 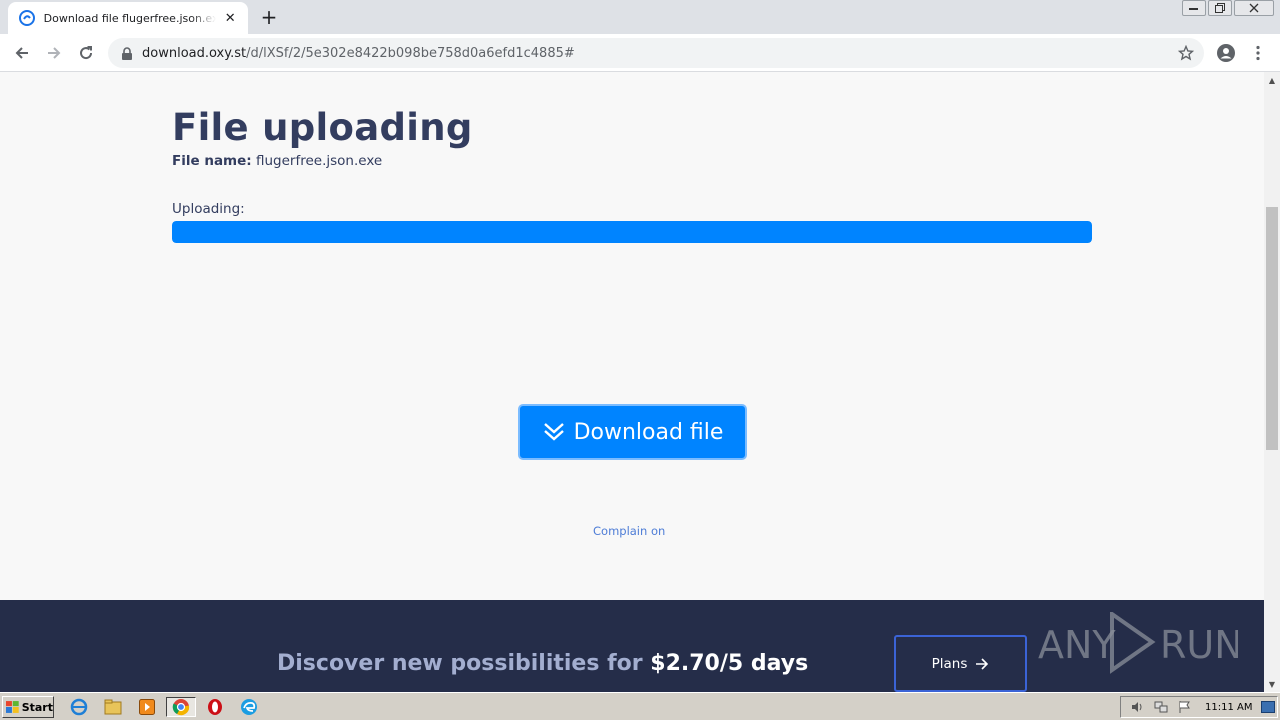 What do you see at coordinates (208, 209) in the screenshot?
I see `uploading-label: Uploading:` at bounding box center [208, 209].